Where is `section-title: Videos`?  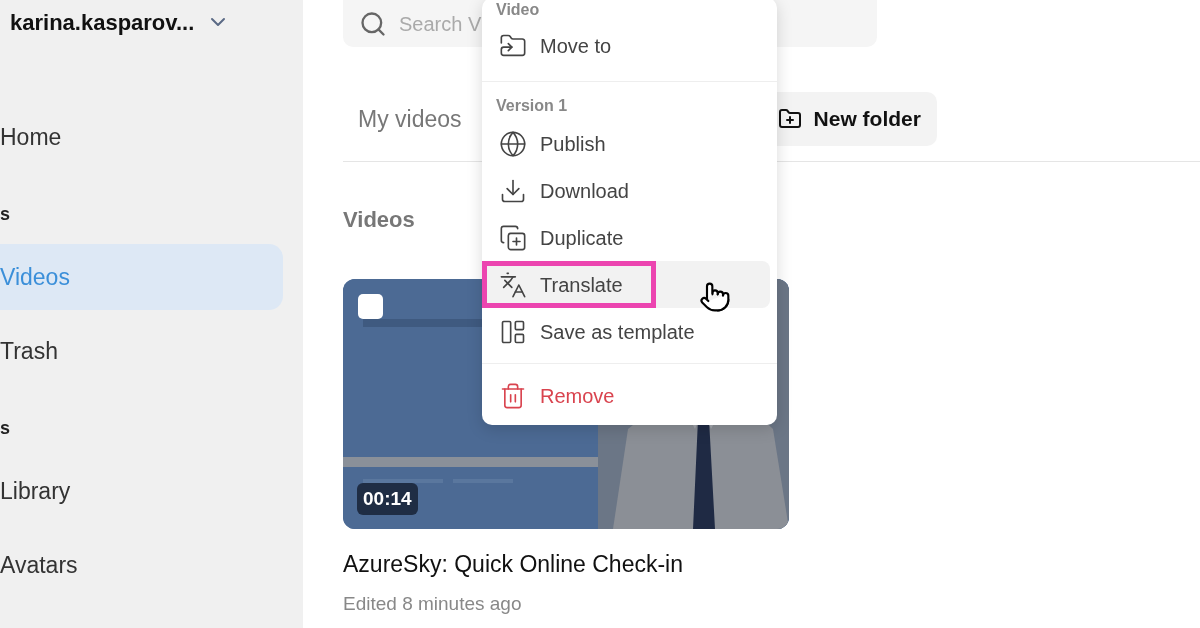
section-title: Videos is located at coordinates (379, 220).